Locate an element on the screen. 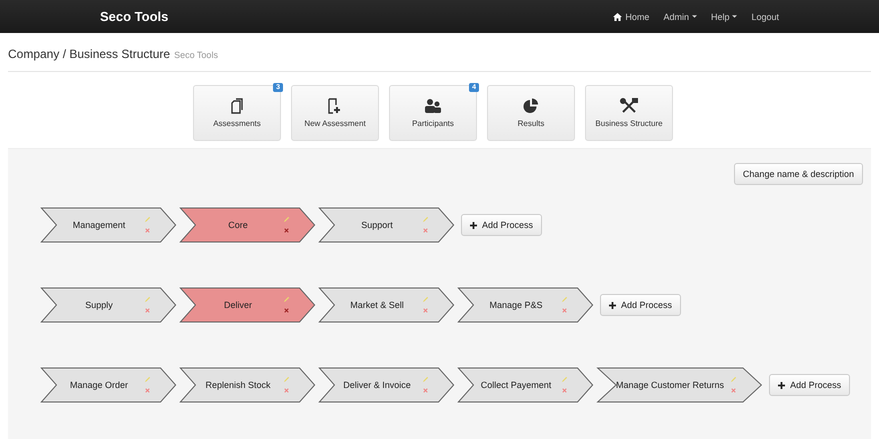 The width and height of the screenshot is (879, 439). process-label: Manage P&S is located at coordinates (516, 305).